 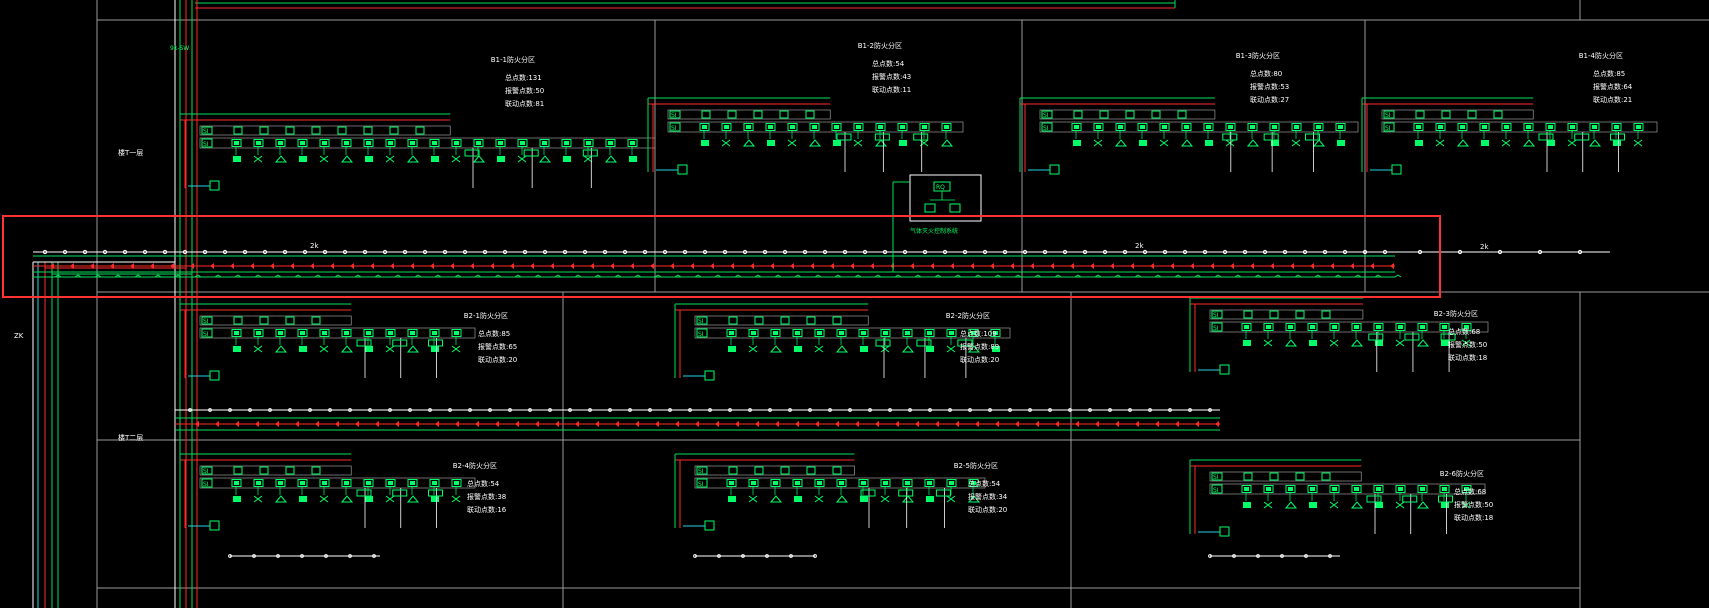 What do you see at coordinates (1473, 504) in the screenshot?
I see `zone-stat: 报警点数:50` at bounding box center [1473, 504].